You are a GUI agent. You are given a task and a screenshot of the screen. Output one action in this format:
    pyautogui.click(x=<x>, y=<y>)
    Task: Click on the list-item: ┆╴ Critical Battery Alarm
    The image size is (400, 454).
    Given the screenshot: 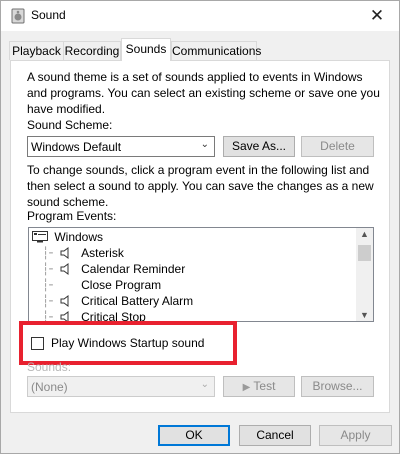 What is the action you would take?
    pyautogui.click(x=117, y=301)
    